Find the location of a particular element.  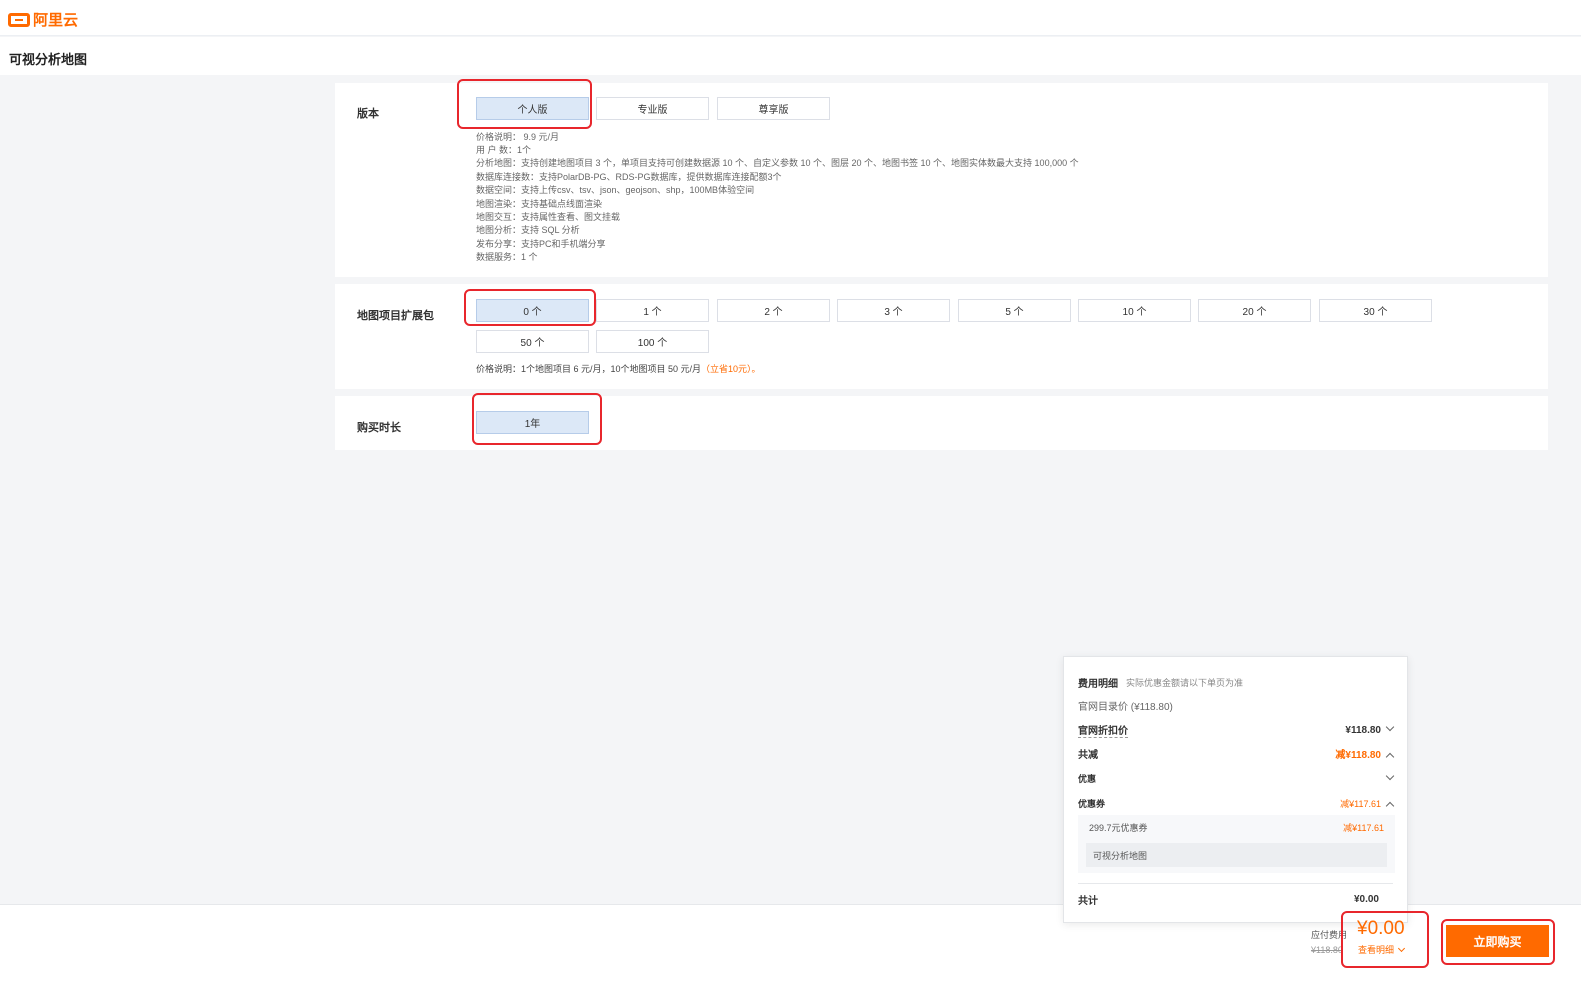

fee-title: 费用明细 is located at coordinates (1098, 684).